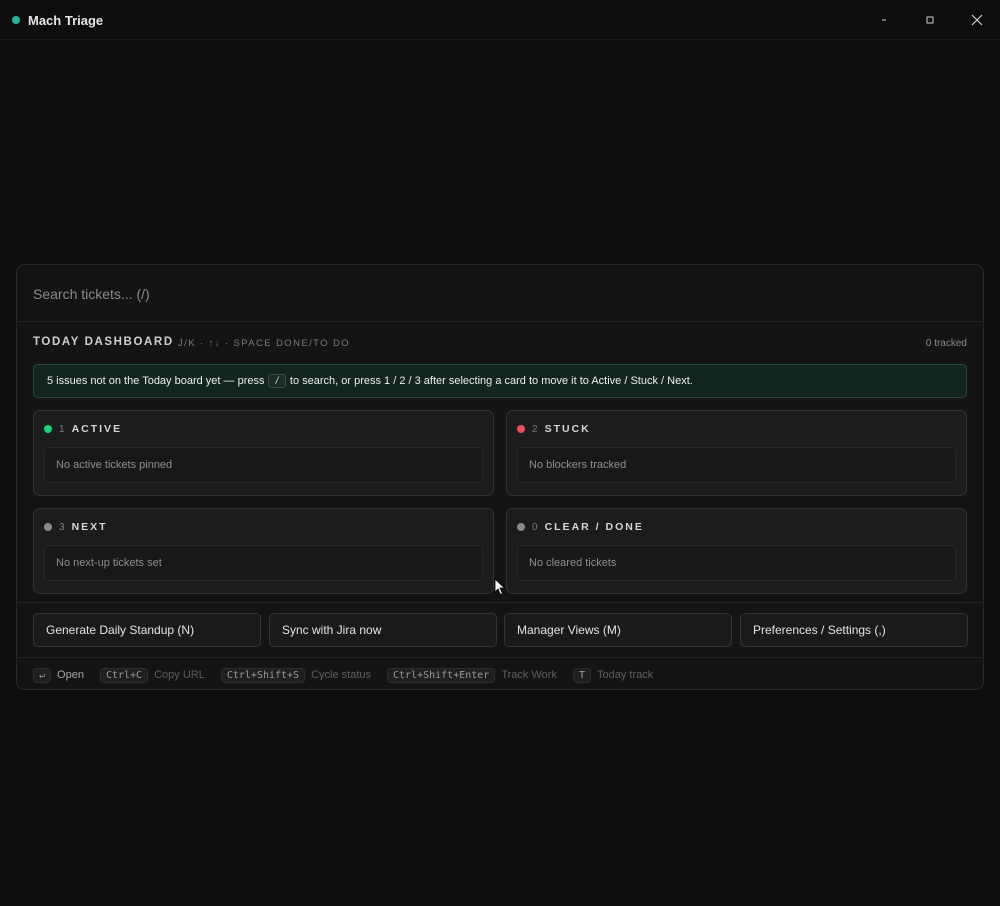 The image size is (1000, 906). What do you see at coordinates (97, 429) in the screenshot?
I see `lane-title: ACTIVE` at bounding box center [97, 429].